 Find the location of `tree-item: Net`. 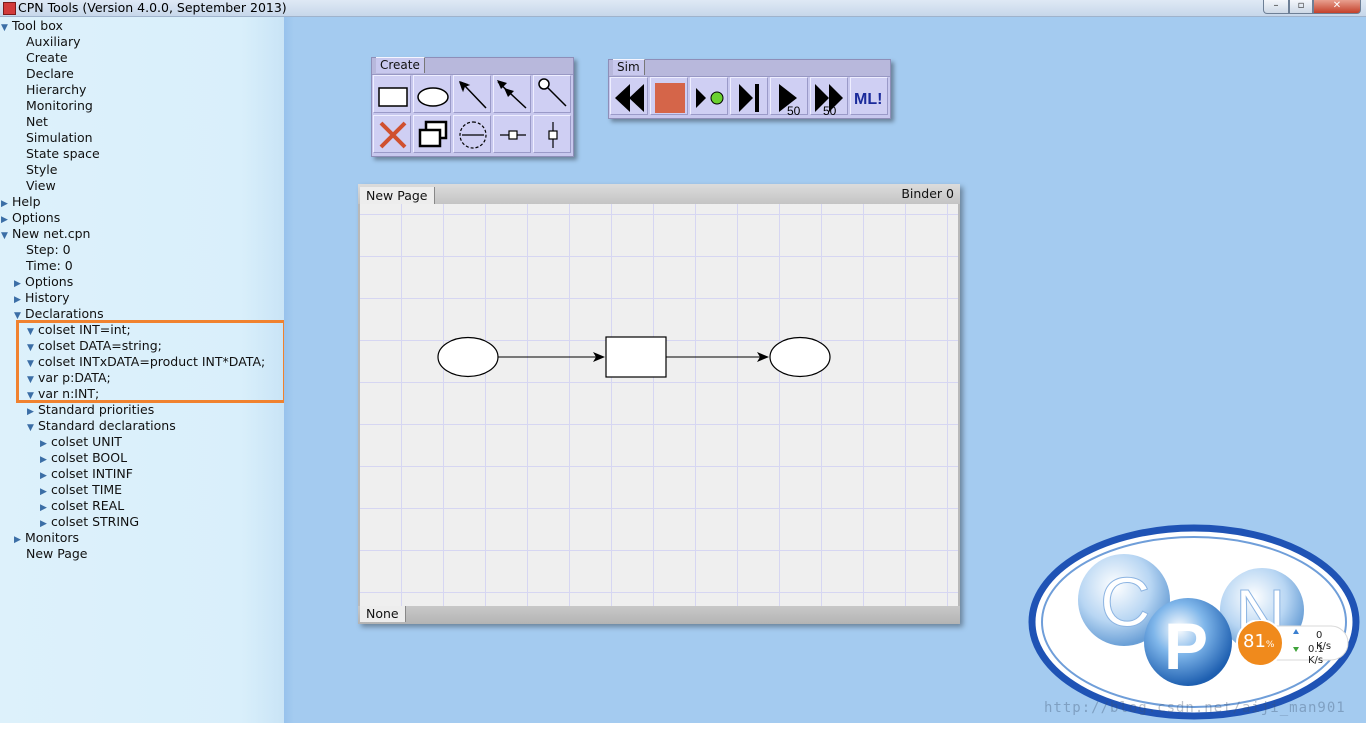

tree-item: Net is located at coordinates (37, 122).